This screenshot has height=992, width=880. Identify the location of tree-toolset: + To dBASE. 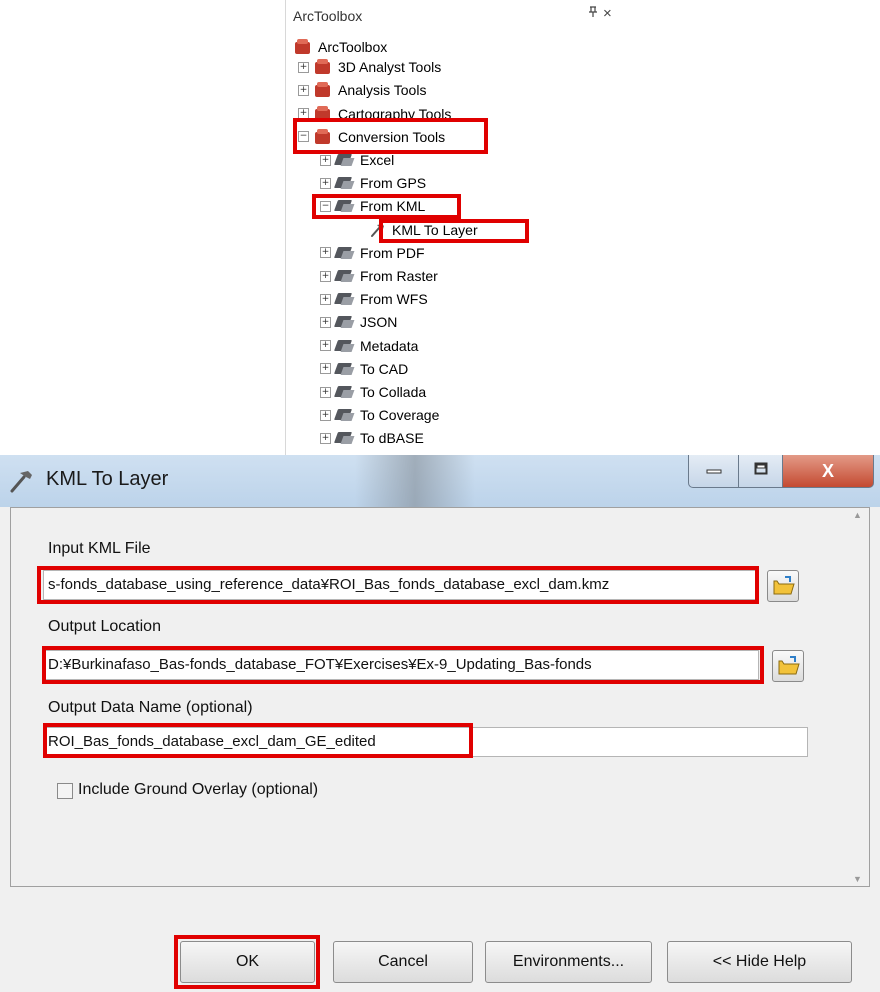
(372, 438).